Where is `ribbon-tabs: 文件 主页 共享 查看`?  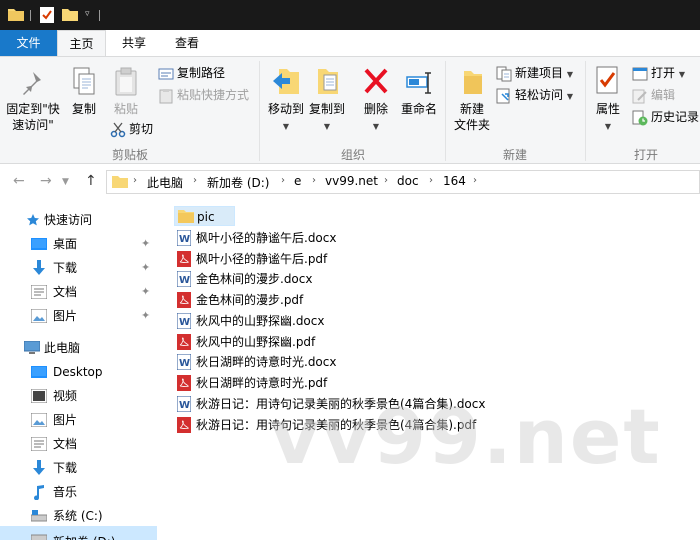 ribbon-tabs: 文件 主页 共享 查看 is located at coordinates (350, 43).